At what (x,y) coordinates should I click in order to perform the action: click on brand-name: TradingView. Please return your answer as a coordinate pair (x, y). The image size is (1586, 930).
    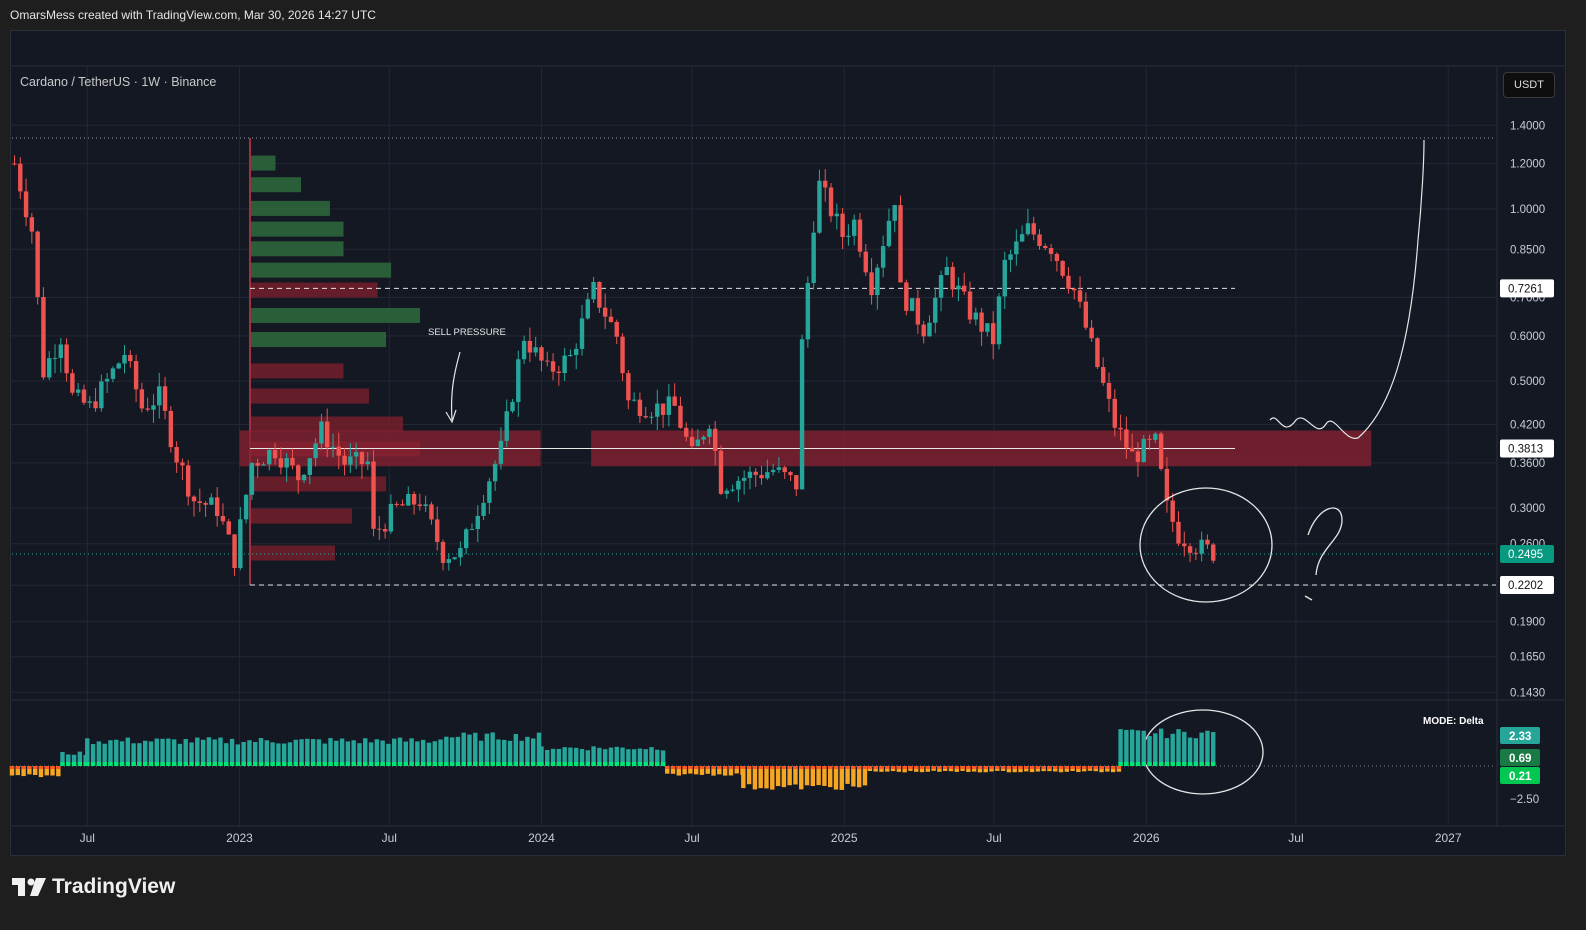
    Looking at the image, I should click on (114, 886).